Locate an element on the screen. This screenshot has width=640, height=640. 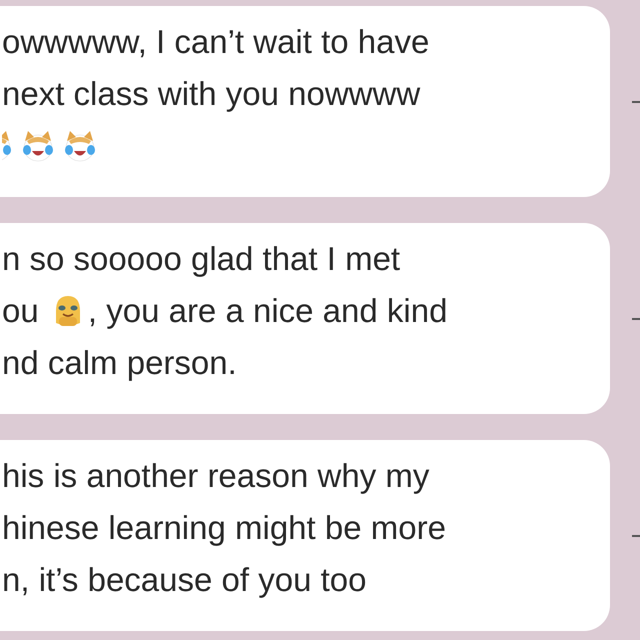
message-text: n, it’s because of you too is located at coordinates (184, 580).